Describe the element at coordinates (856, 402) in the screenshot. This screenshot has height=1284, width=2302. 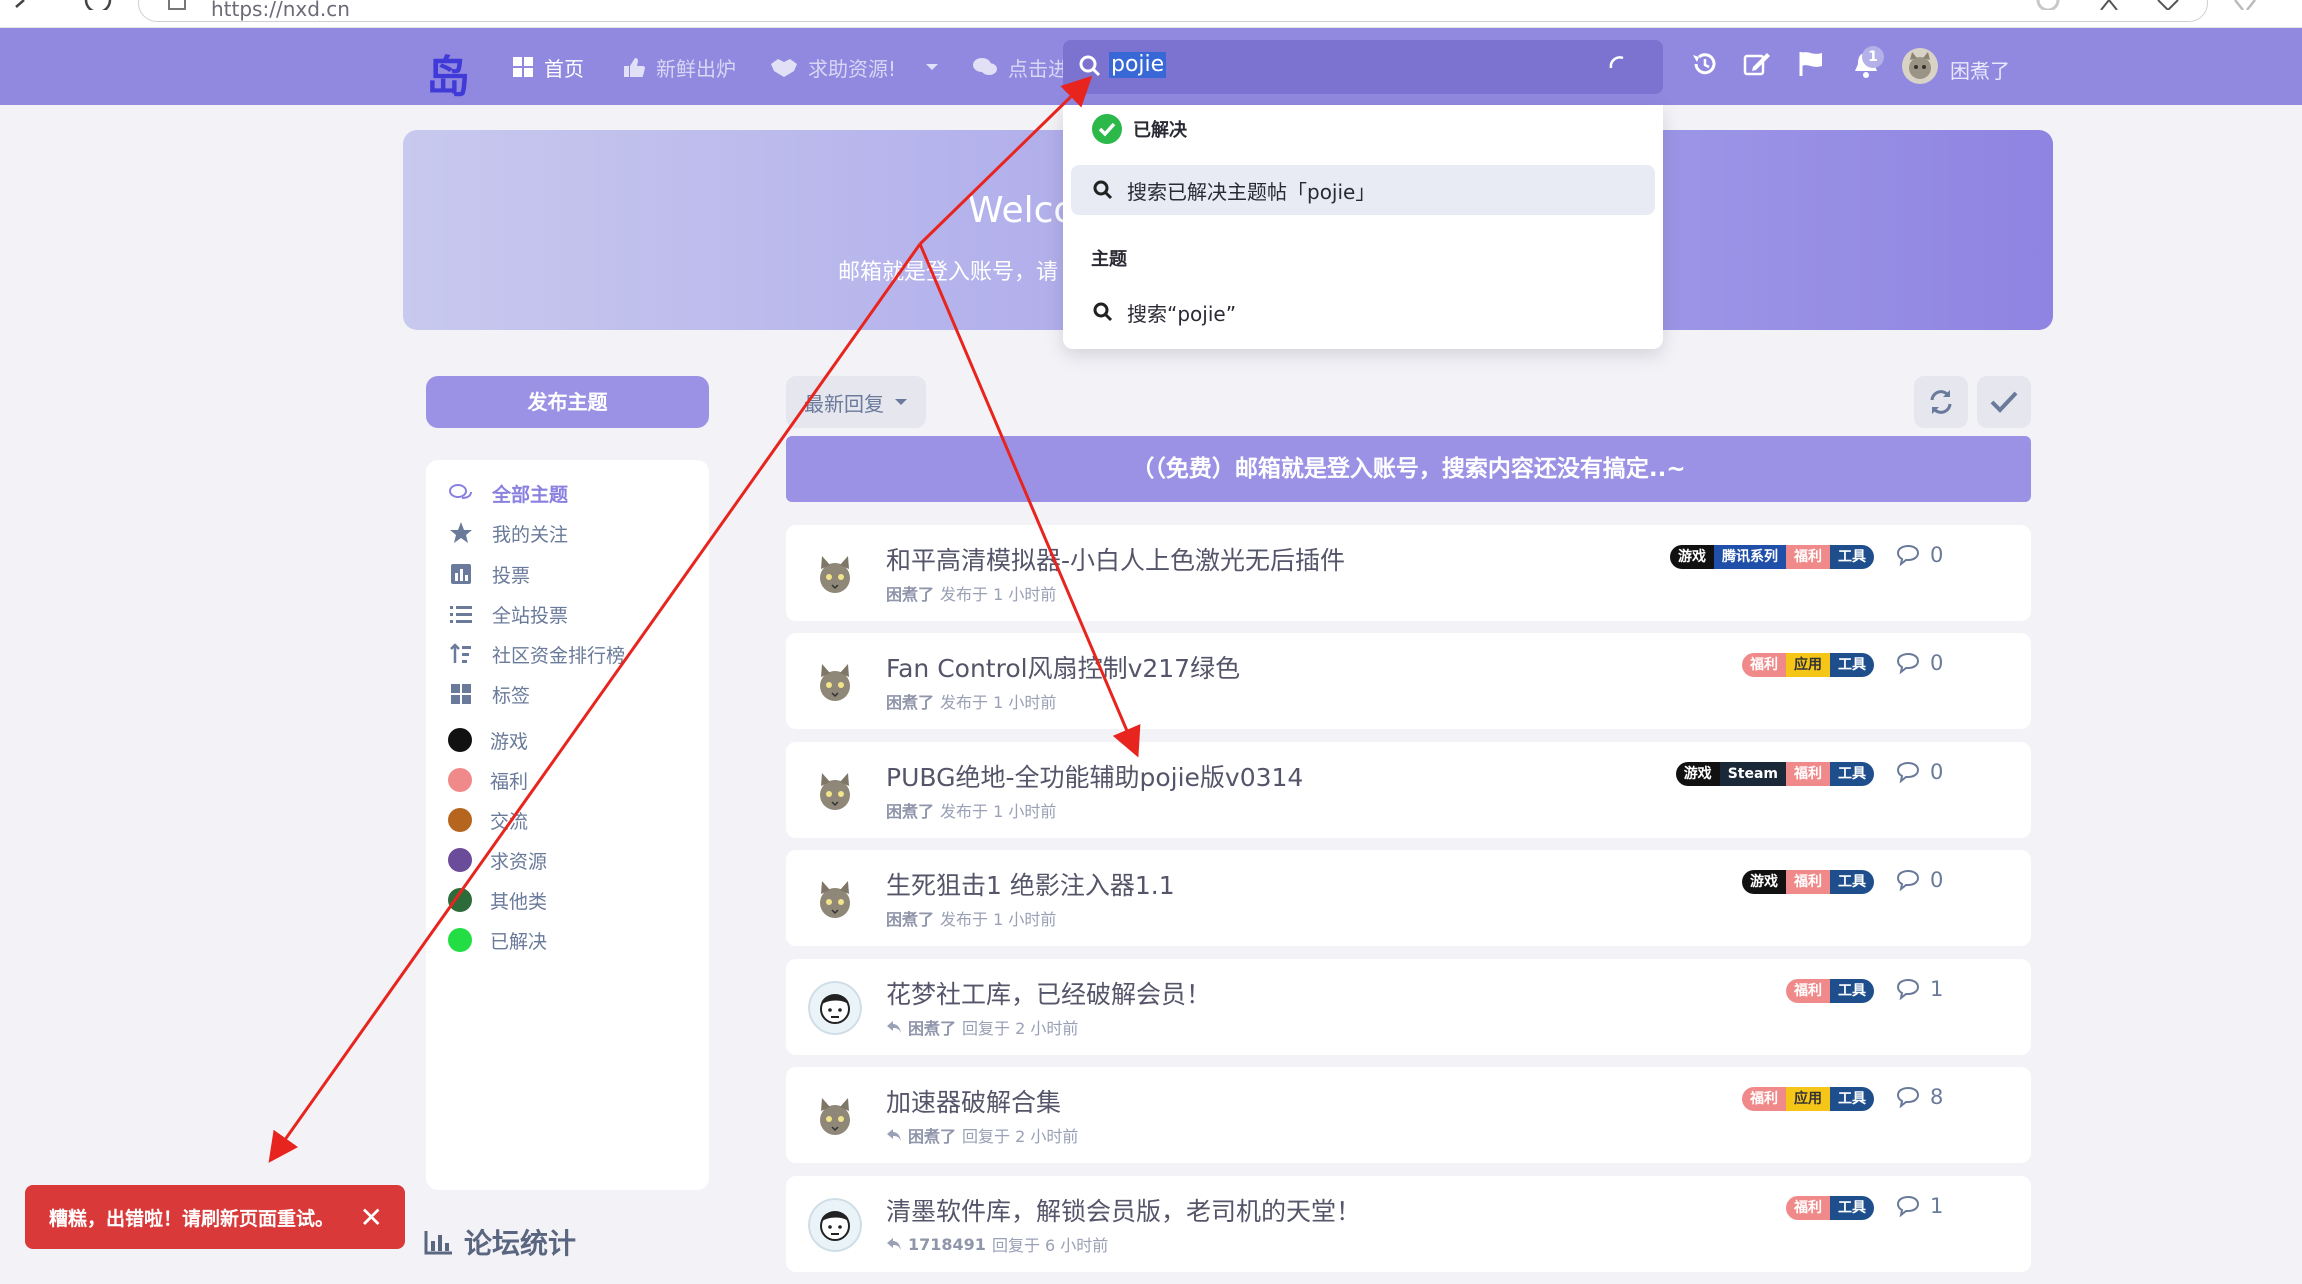
I see `sort-dropdown-button: 最新回复` at that location.